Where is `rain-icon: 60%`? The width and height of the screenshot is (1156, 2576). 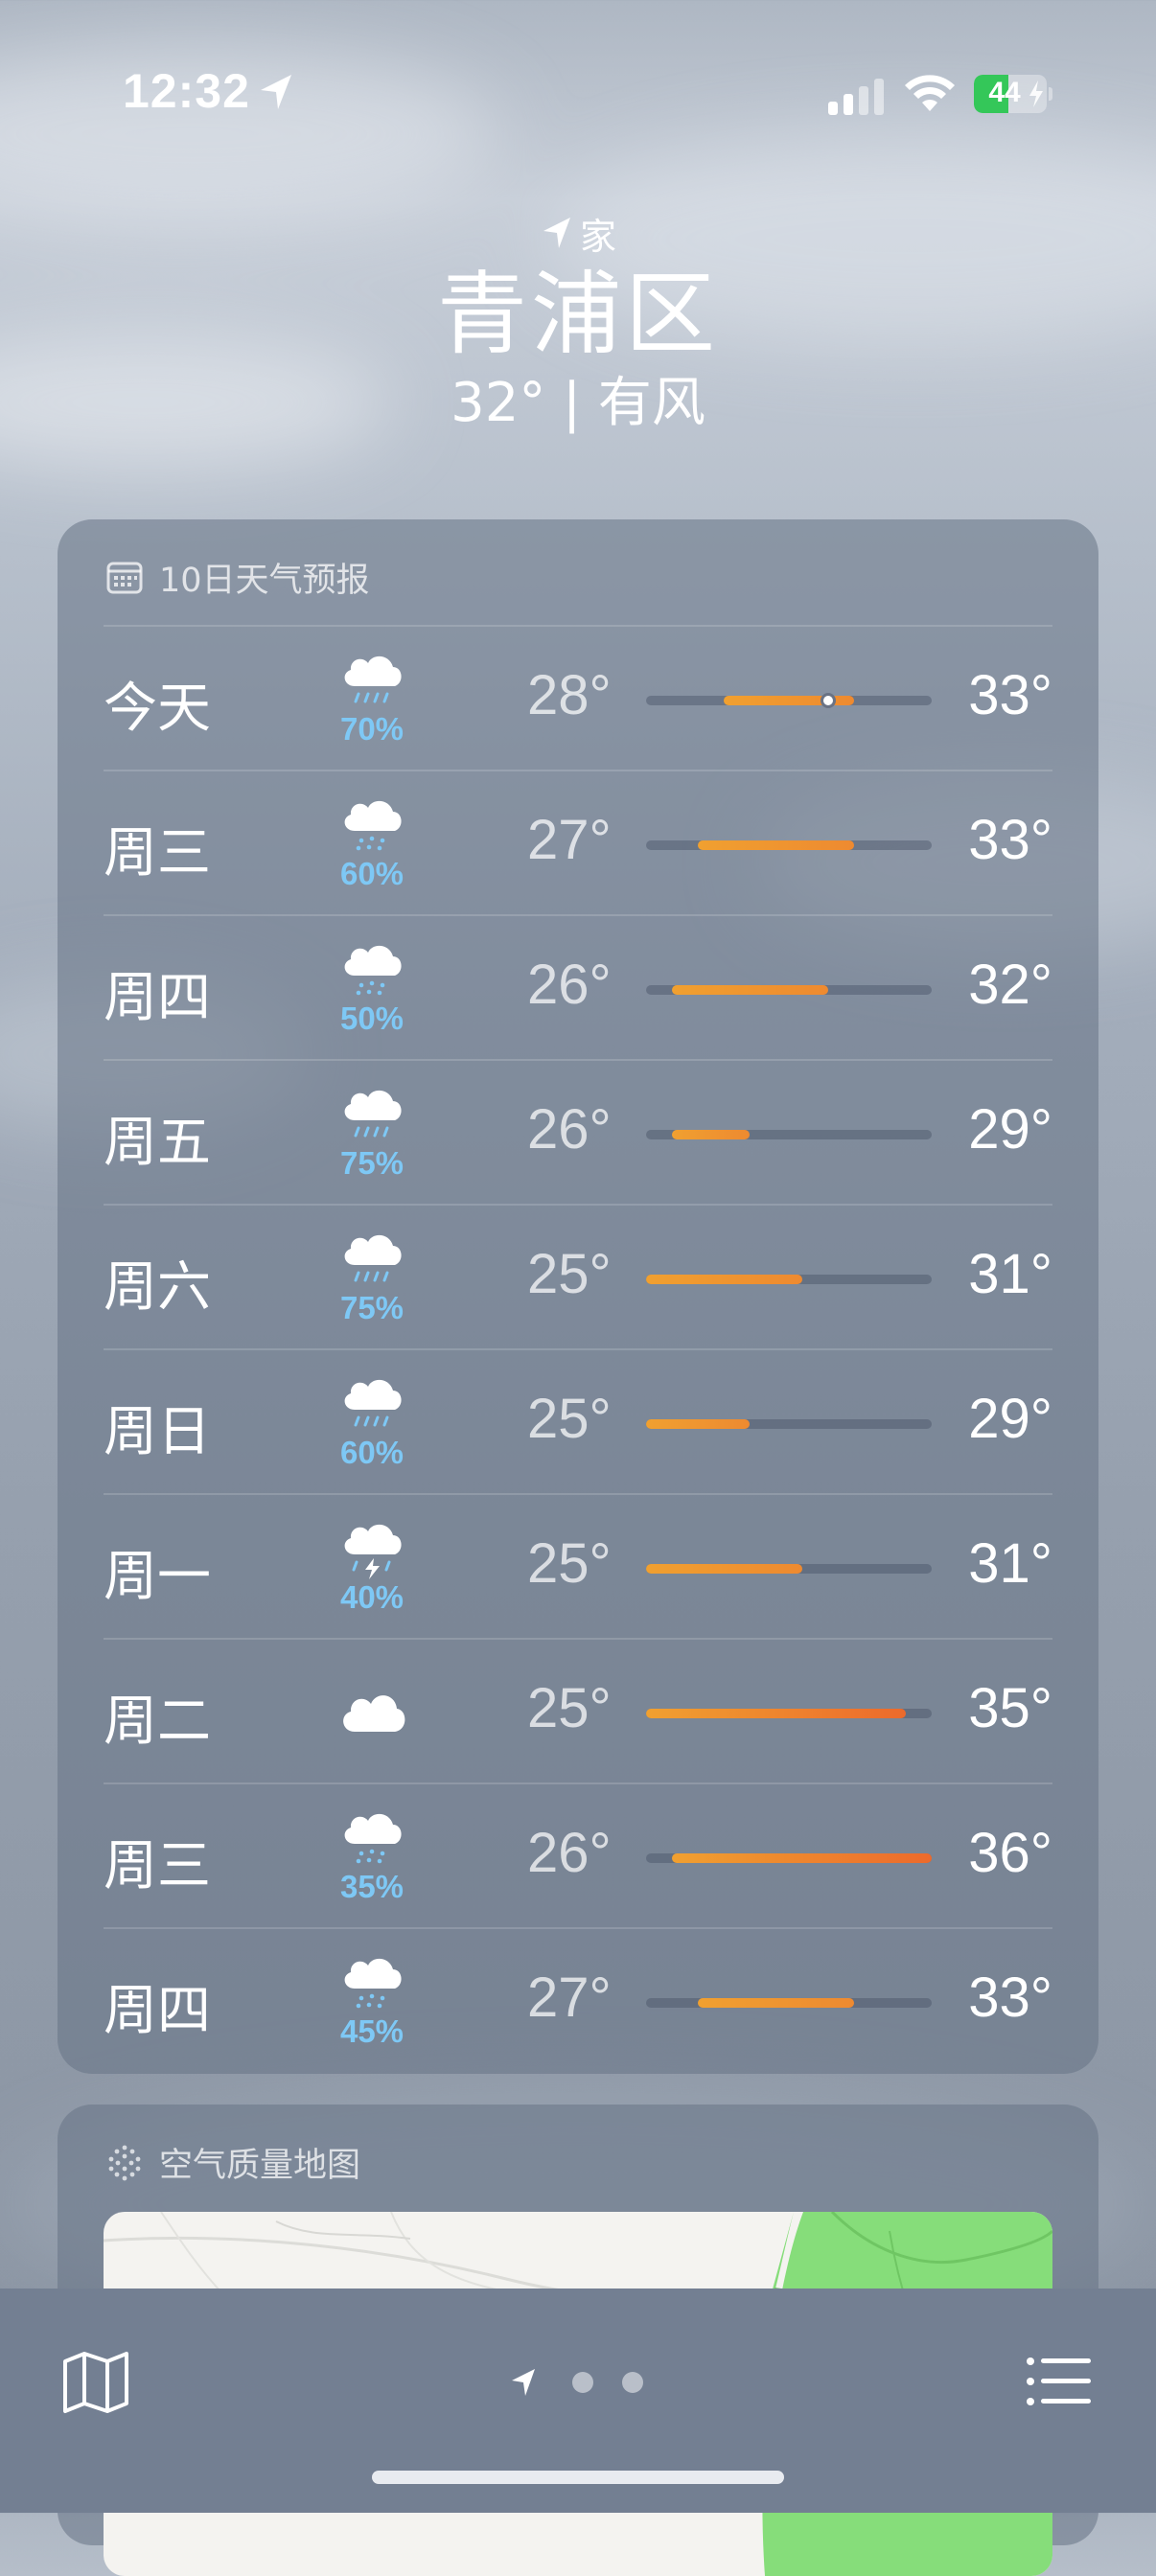
rain-icon: 60% is located at coordinates (372, 1425).